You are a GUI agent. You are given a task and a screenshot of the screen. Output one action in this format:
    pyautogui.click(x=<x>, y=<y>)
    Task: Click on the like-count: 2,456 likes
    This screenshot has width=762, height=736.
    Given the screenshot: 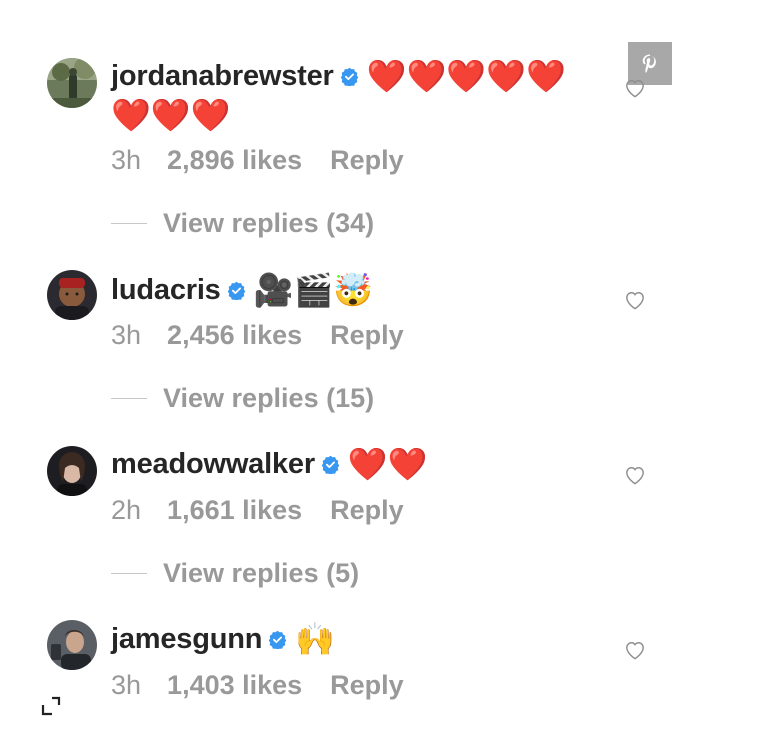 What is the action you would take?
    pyautogui.click(x=234, y=335)
    